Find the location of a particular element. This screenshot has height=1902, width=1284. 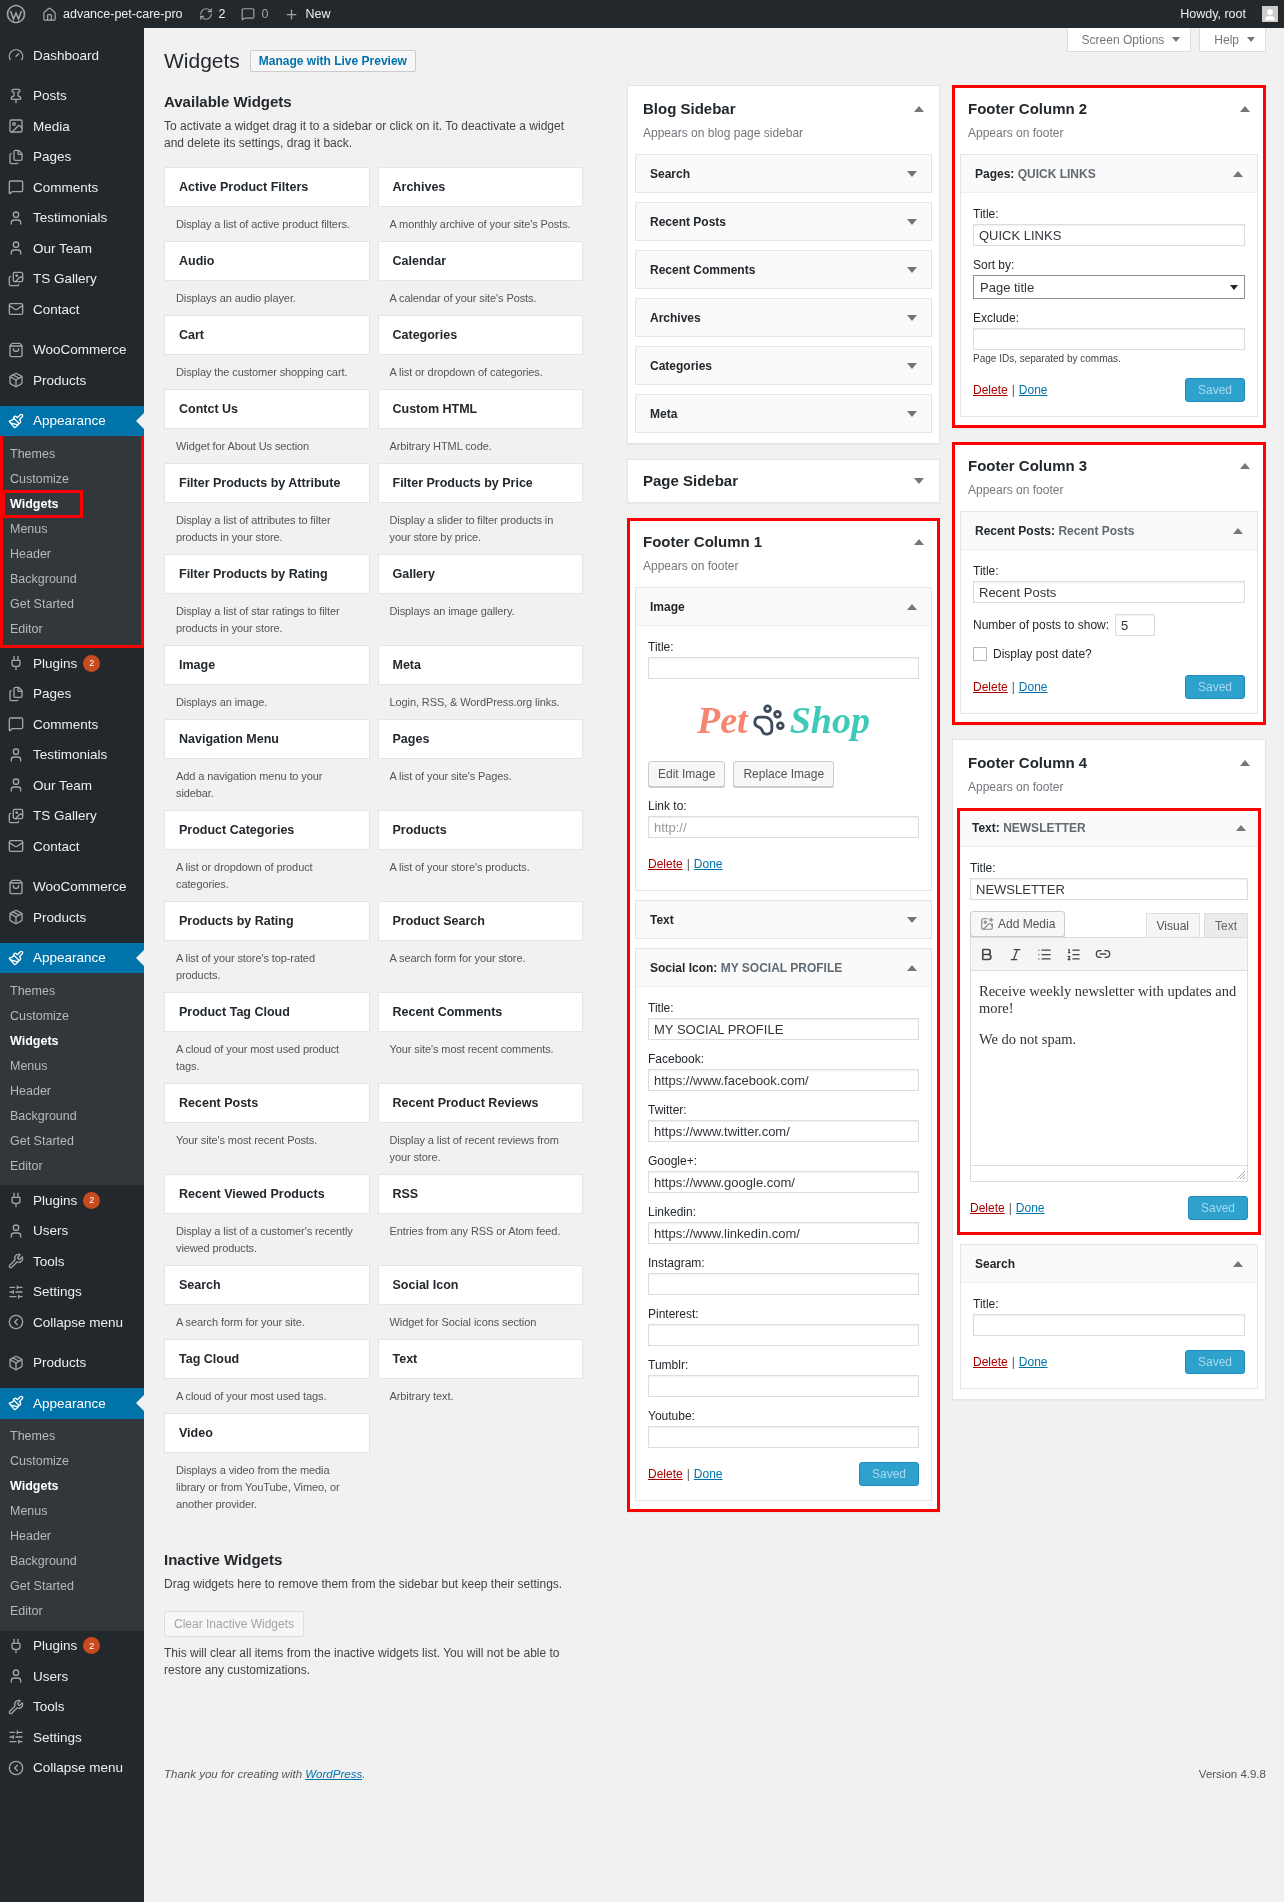

widget-header: Text is located at coordinates (783, 919).